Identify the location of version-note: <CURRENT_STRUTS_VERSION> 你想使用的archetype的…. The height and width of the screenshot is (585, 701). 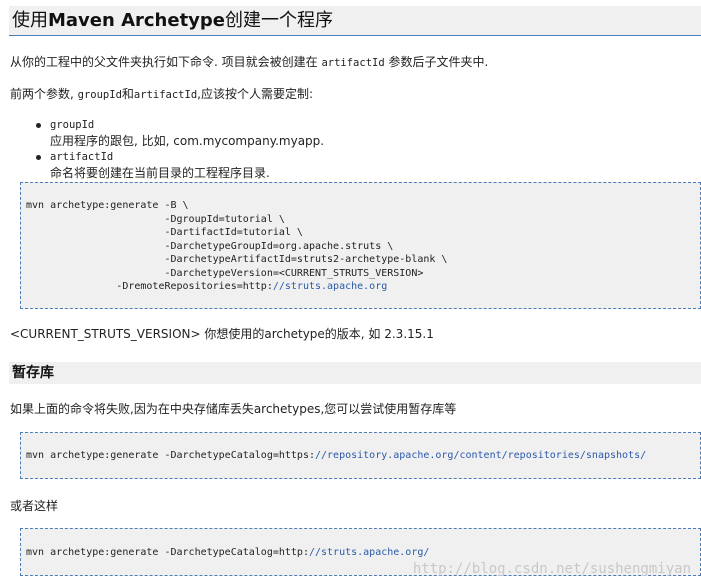
(222, 334).